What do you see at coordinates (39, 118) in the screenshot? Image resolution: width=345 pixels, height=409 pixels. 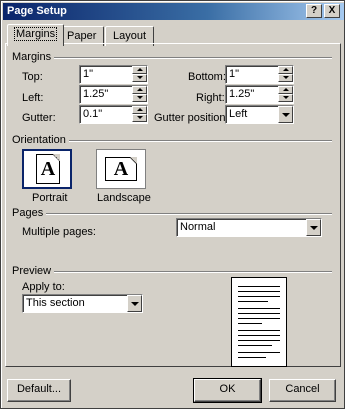 I see `gutter-label: Gutter:` at bounding box center [39, 118].